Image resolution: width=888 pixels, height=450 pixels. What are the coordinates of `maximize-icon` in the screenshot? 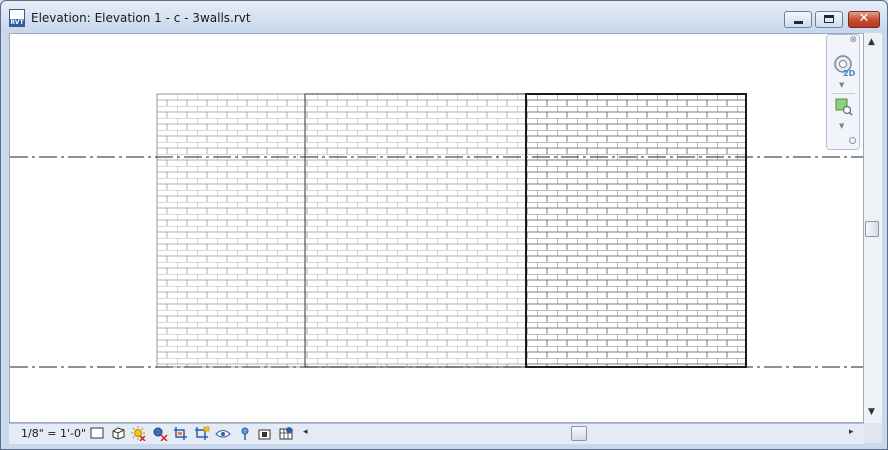 It's located at (829, 19).